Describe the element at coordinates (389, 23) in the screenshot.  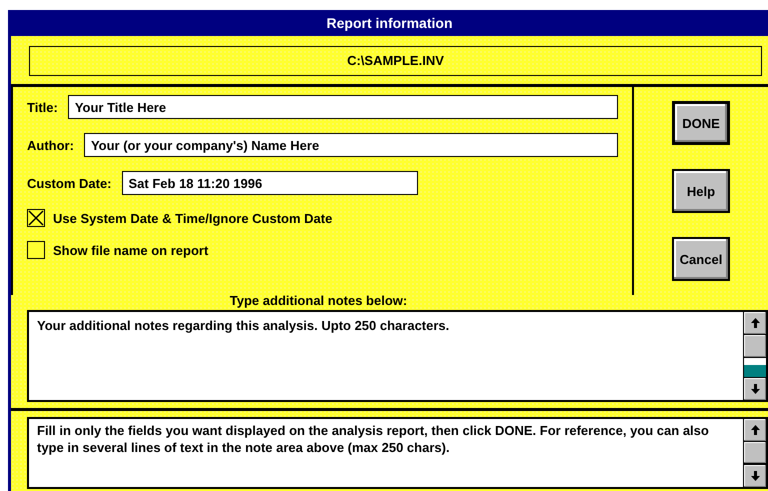
I see `window-title: Report information` at that location.